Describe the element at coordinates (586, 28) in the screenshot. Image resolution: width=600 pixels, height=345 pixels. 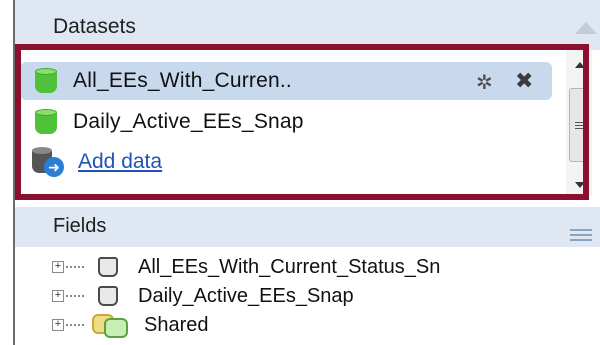
I see `collapse-arrow-icon` at that location.